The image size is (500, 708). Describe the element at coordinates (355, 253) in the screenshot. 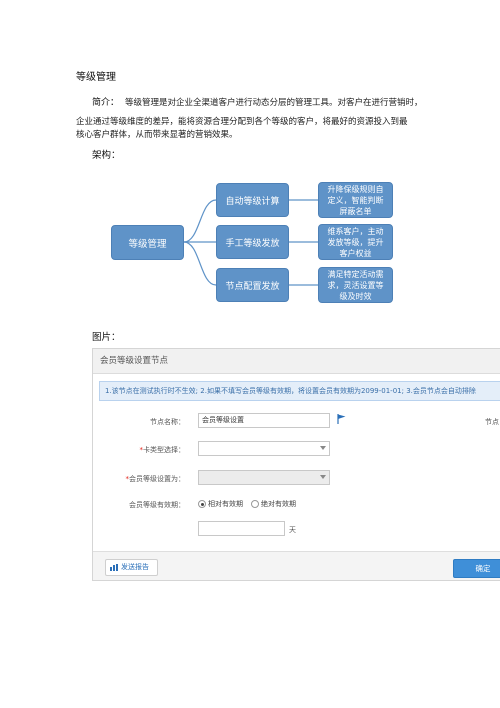

I see `detail-line: 客户权益` at that location.